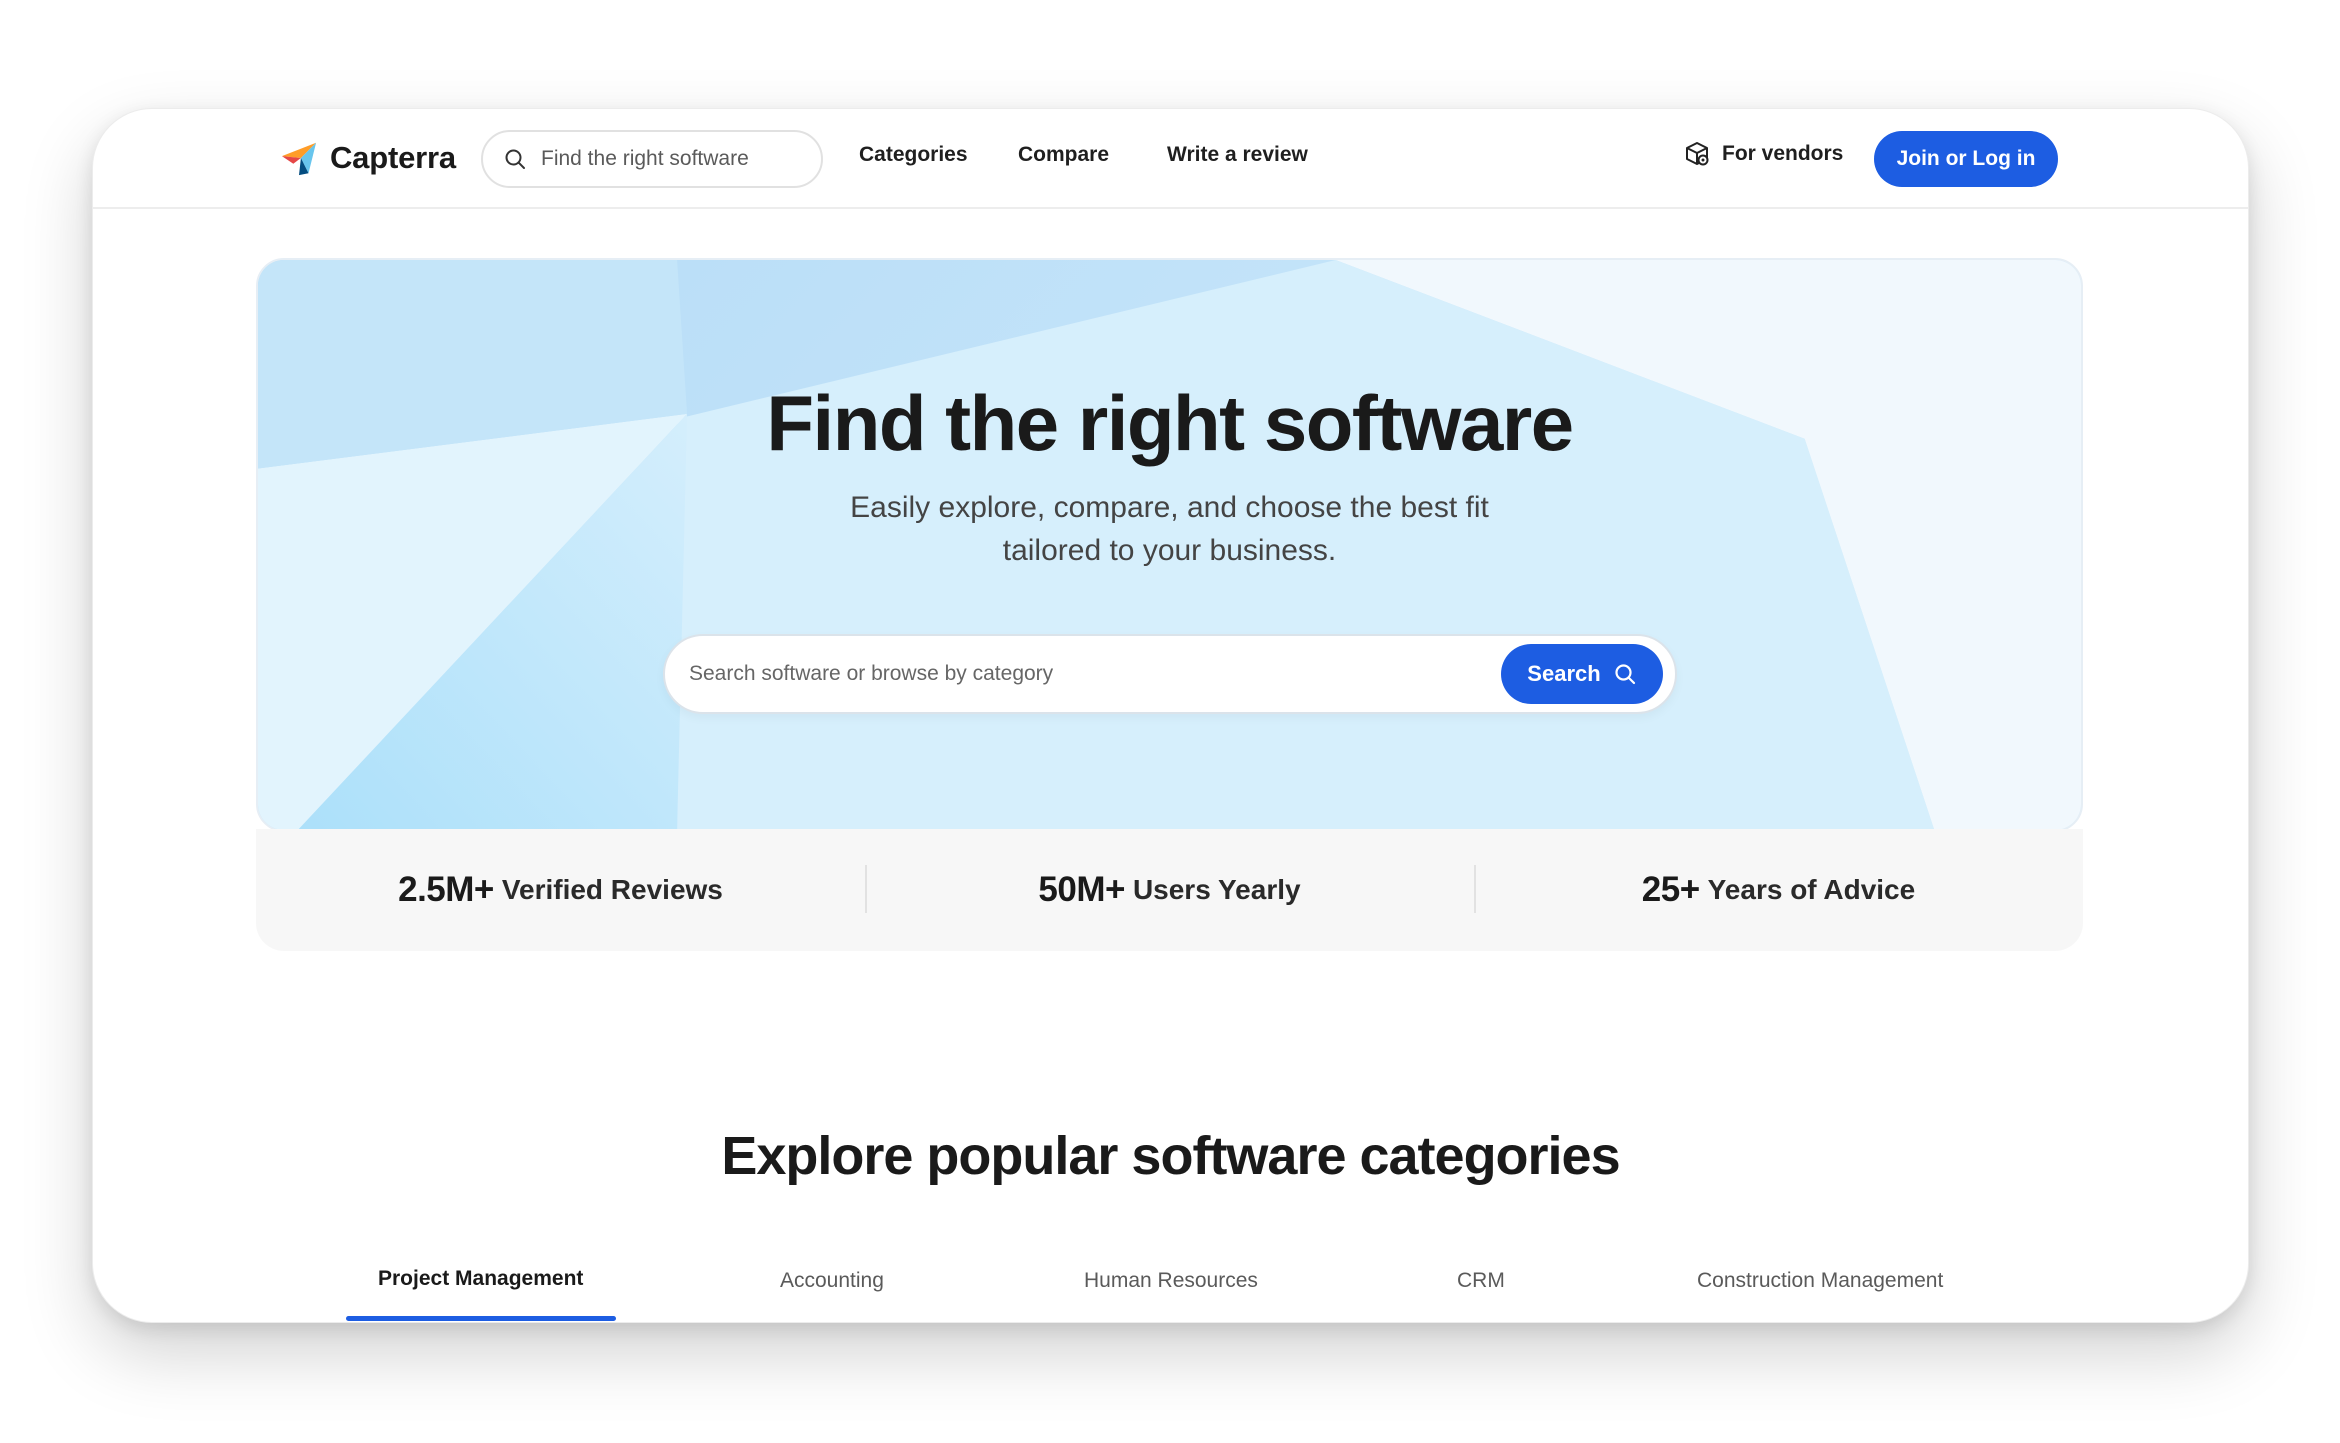 The image size is (2340, 1443). What do you see at coordinates (393, 157) in the screenshot?
I see `logo-text: Capterra` at bounding box center [393, 157].